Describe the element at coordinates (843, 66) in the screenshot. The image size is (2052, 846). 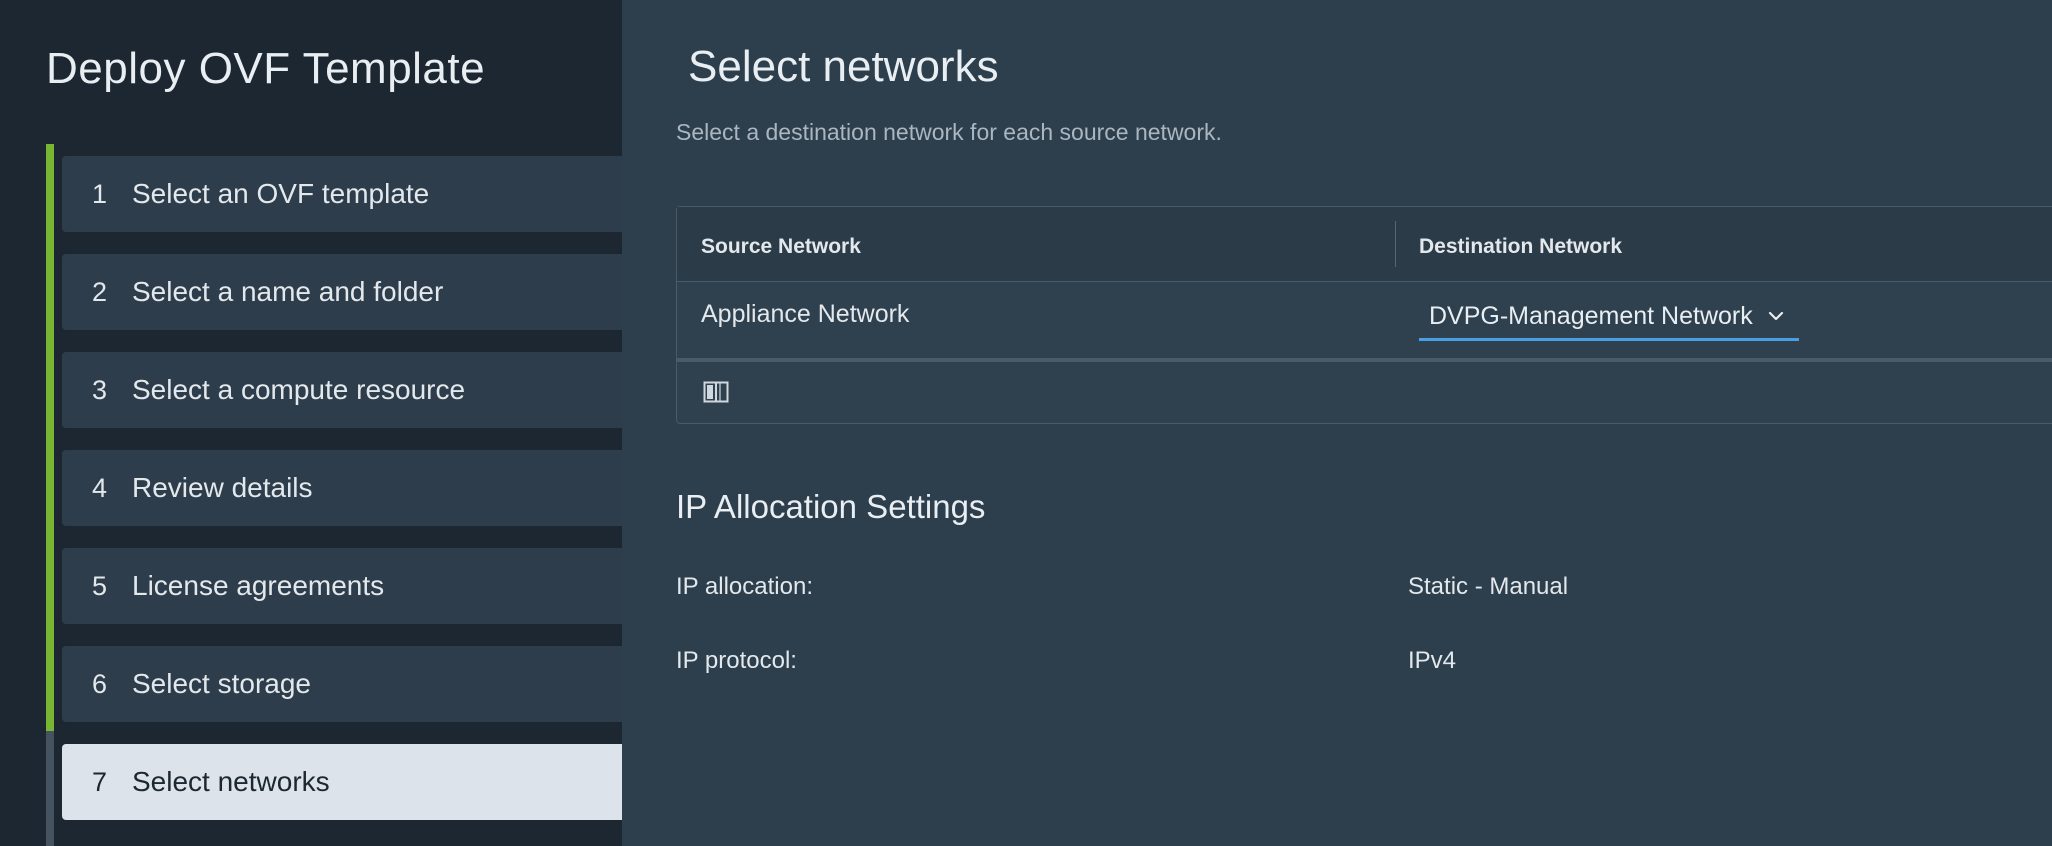
I see `page-title: Select networks` at that location.